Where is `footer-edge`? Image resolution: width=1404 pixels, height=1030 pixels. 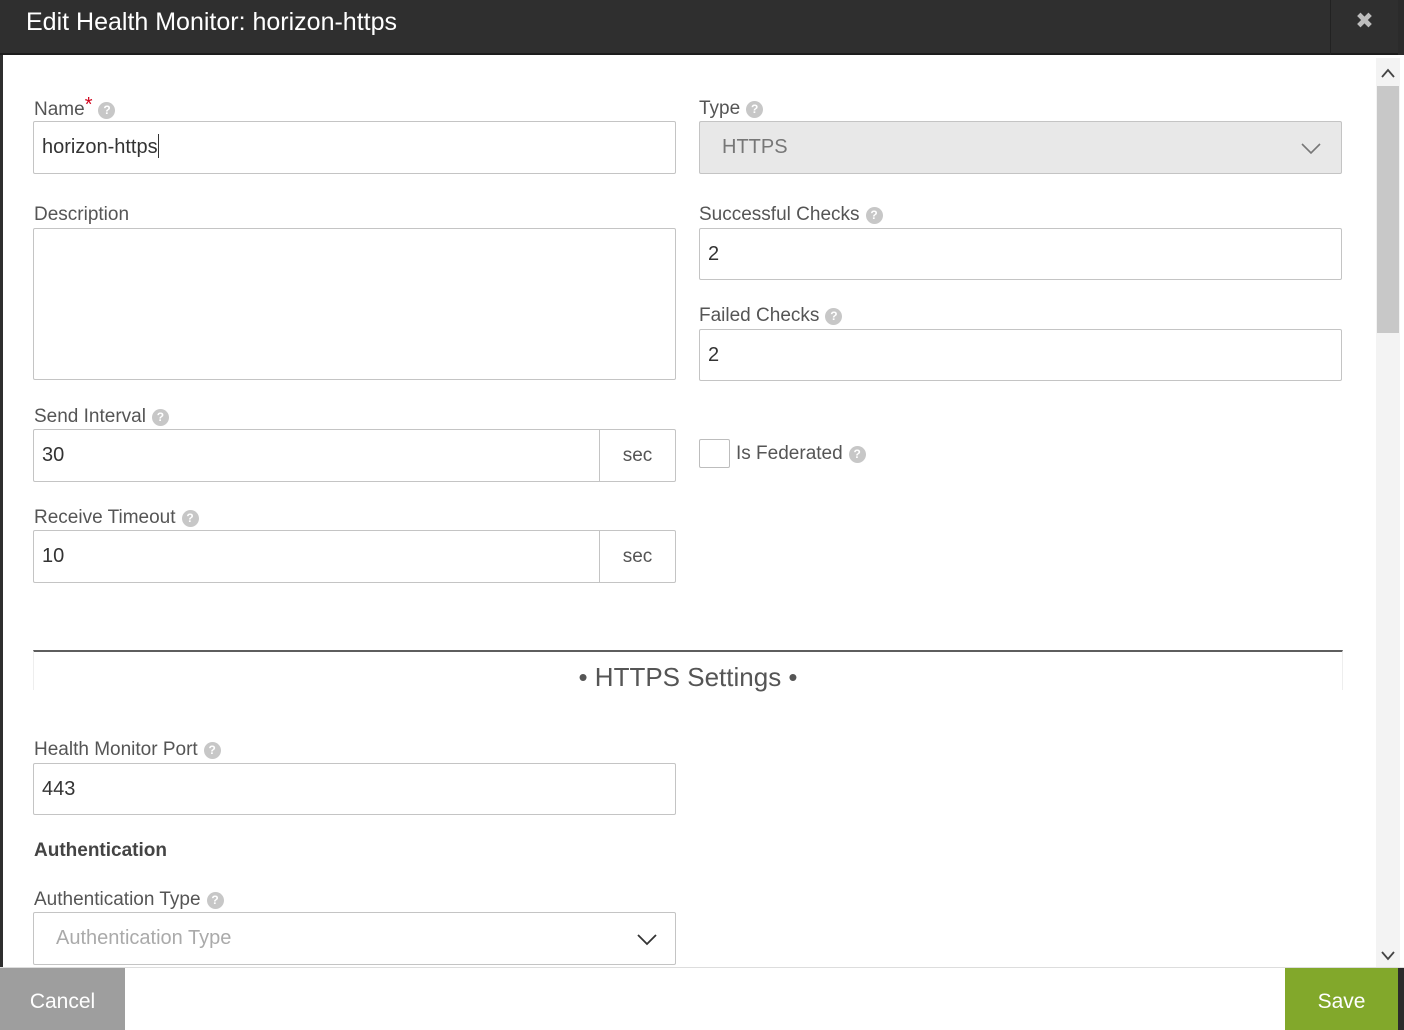
footer-edge is located at coordinates (1401, 999).